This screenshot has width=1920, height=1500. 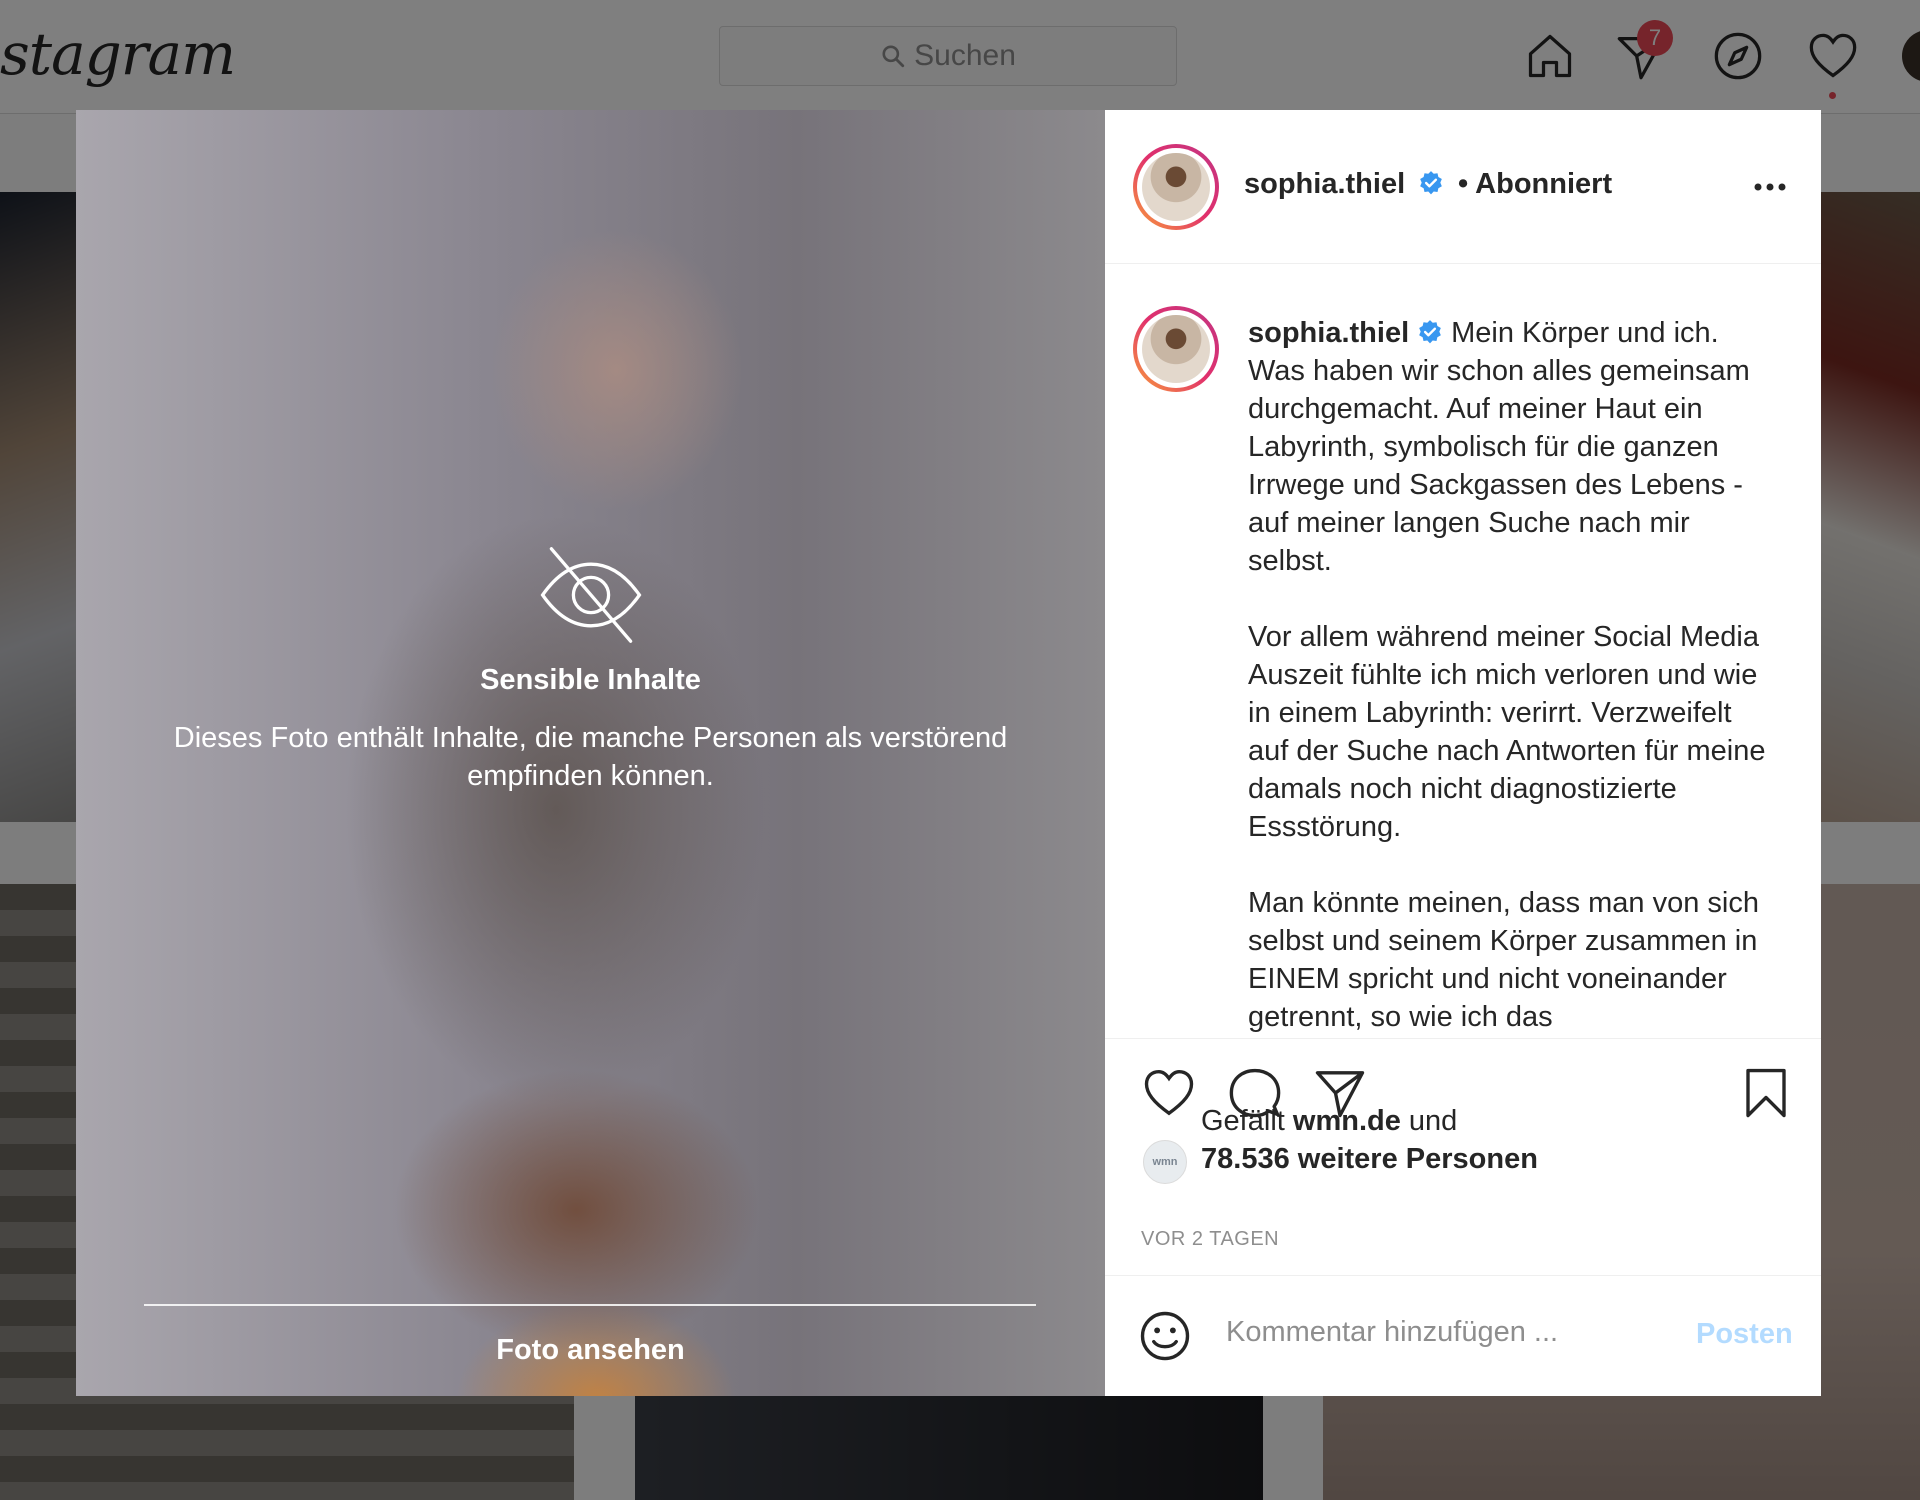 I want to click on eye-slash-icon, so click(x=590, y=595).